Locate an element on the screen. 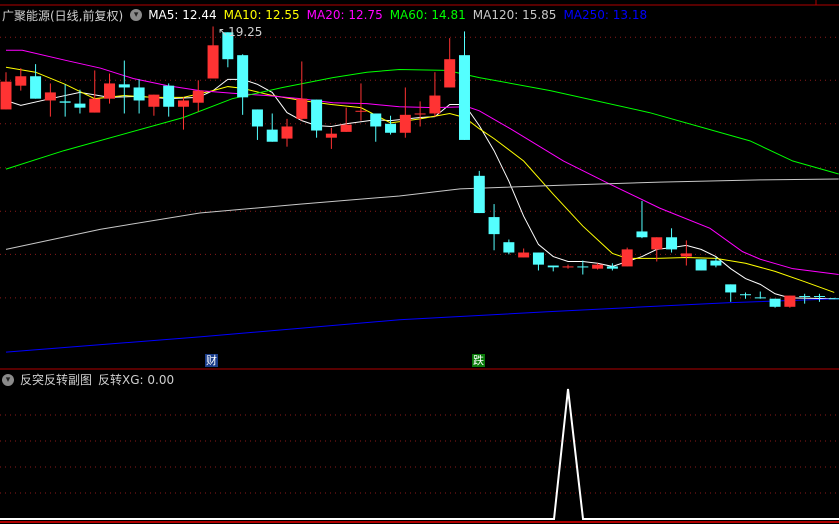 Image resolution: width=839 pixels, height=524 pixels. ma5-label: MA5: 12.44 is located at coordinates (182, 15).